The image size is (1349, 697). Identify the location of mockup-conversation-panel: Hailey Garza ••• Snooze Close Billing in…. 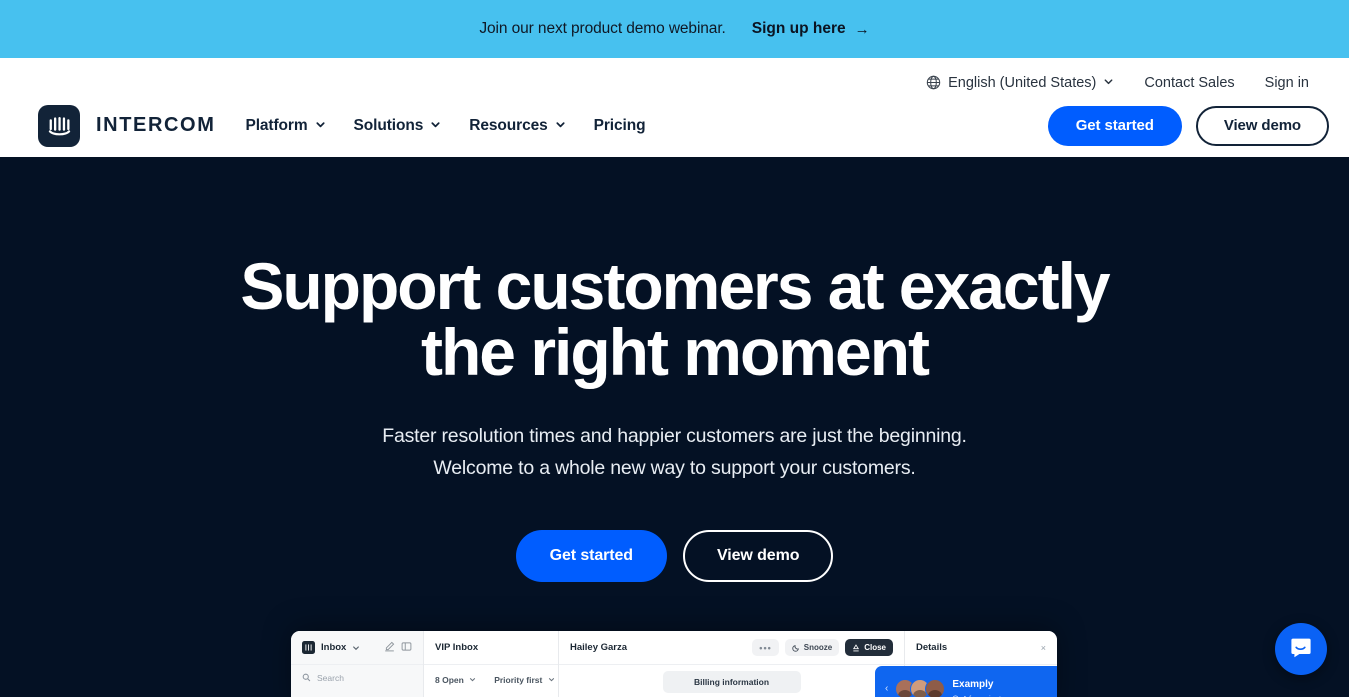
(732, 664).